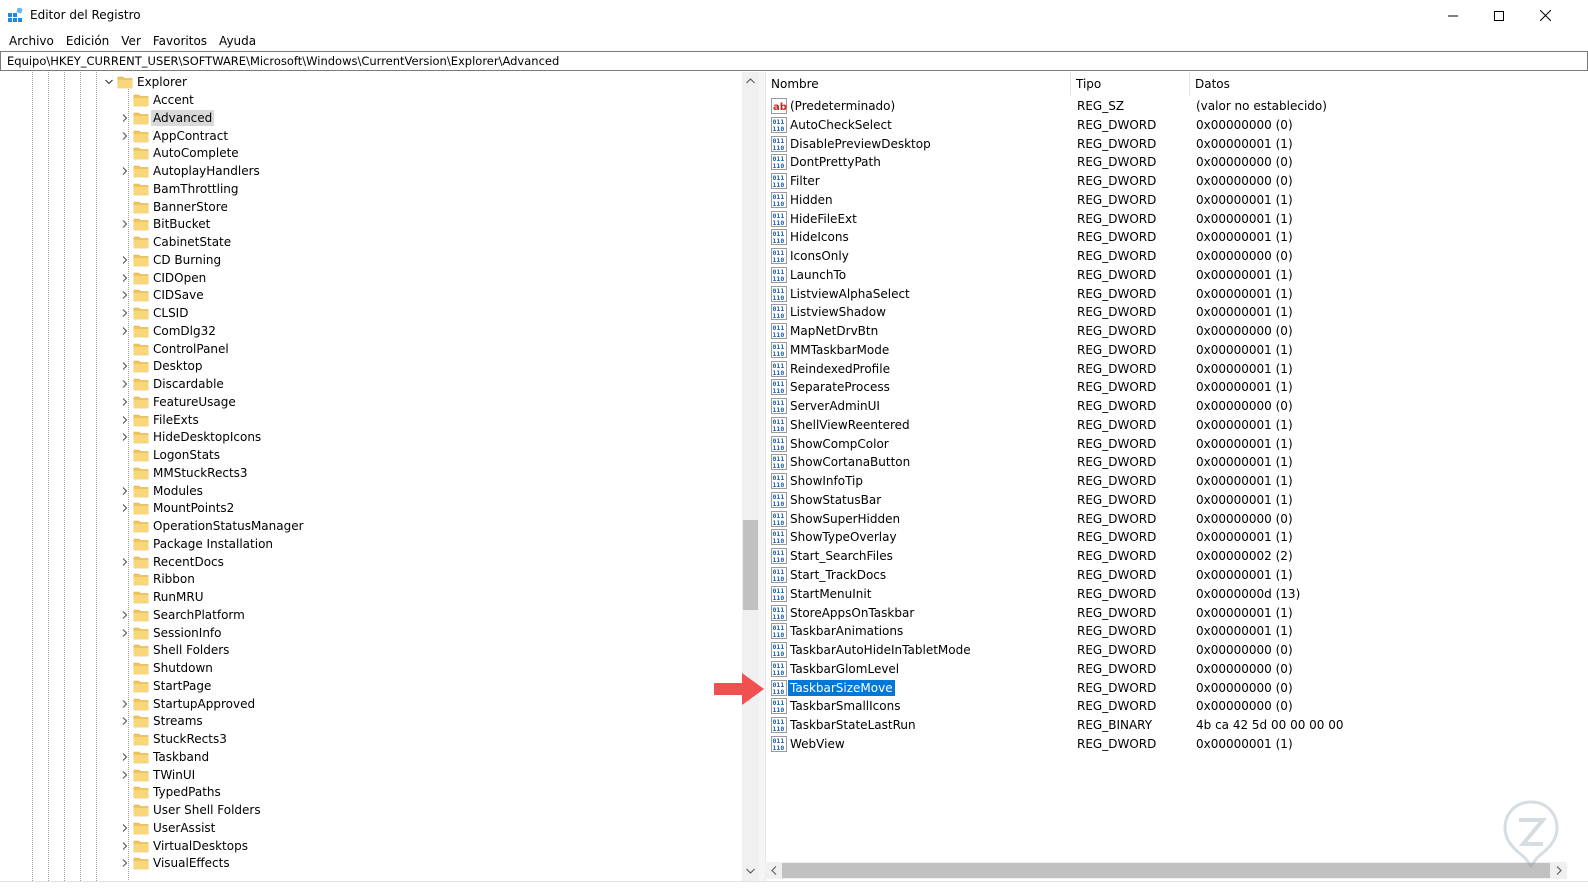  What do you see at coordinates (371, 491) in the screenshot?
I see `tree-item: Modules` at bounding box center [371, 491].